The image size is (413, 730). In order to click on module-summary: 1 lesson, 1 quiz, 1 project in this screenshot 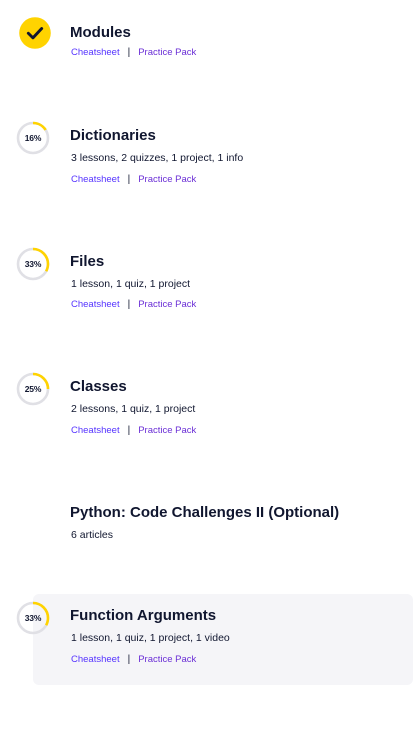, I will do `click(131, 284)`.